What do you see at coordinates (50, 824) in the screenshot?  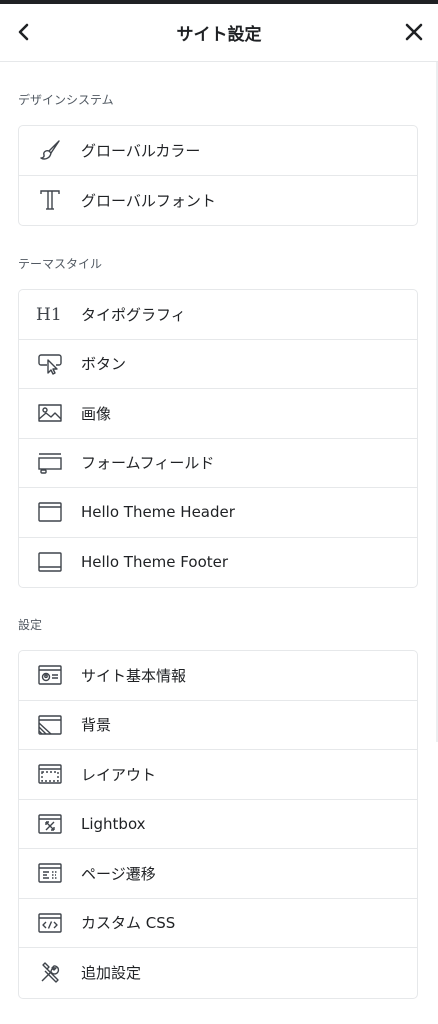 I see `lightbox-icon` at bounding box center [50, 824].